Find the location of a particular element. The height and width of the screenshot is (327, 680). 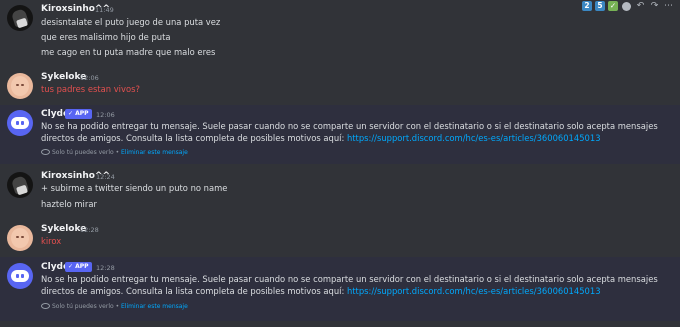

message-group: Sykeloke 12:06 tus padres estan vivos? is located at coordinates (340, 86).